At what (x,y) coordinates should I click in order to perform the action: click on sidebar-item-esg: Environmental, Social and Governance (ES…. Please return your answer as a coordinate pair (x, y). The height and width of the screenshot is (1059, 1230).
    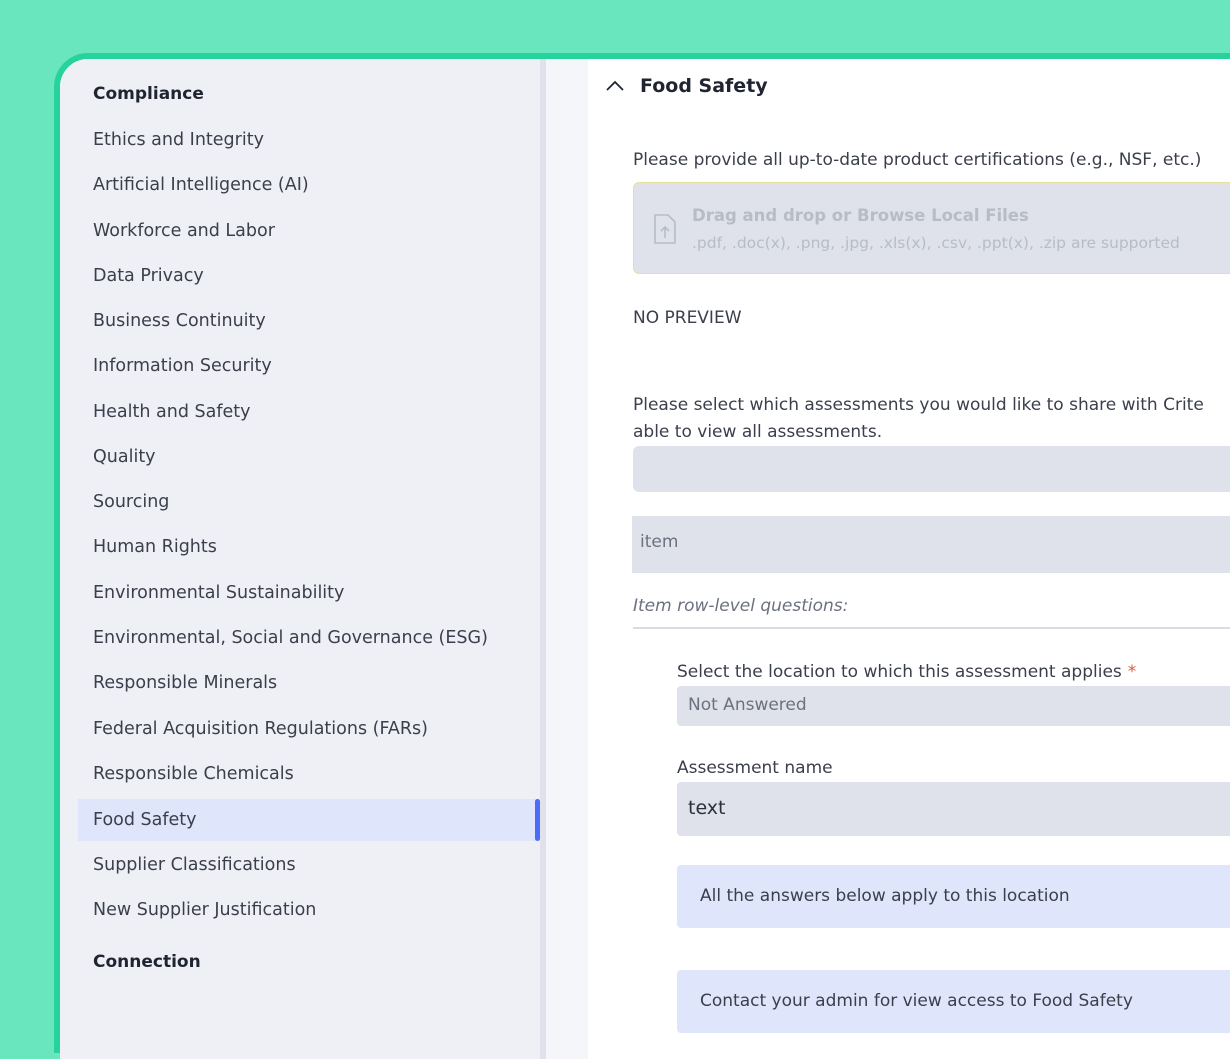
    Looking at the image, I should click on (309, 638).